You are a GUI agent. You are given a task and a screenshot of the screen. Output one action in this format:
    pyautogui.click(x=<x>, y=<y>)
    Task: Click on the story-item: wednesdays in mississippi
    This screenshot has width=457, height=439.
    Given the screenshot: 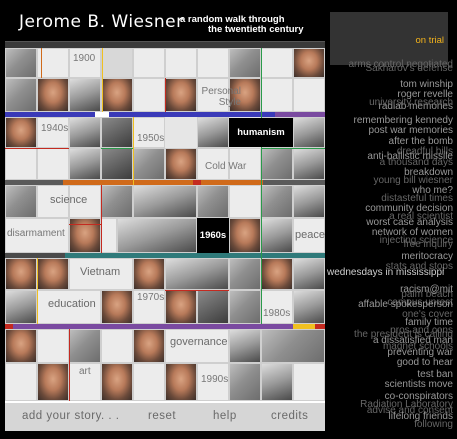 What is the action you would take?
    pyautogui.click(x=385, y=273)
    